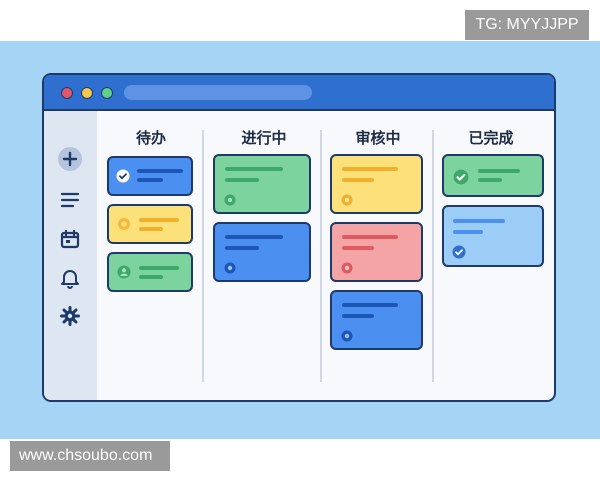 The width and height of the screenshot is (600, 480). I want to click on column-title-in-progress: 进行中, so click(264, 138).